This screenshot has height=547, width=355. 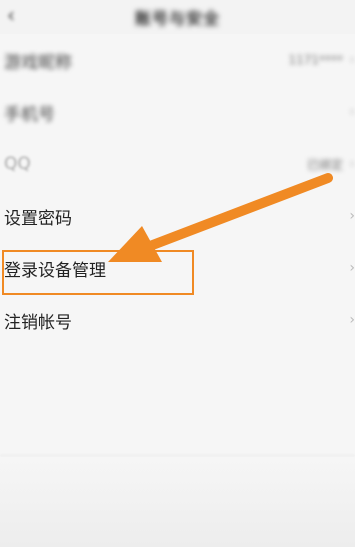 What do you see at coordinates (177, 112) in the screenshot?
I see `row-phone: 手机号 ›` at bounding box center [177, 112].